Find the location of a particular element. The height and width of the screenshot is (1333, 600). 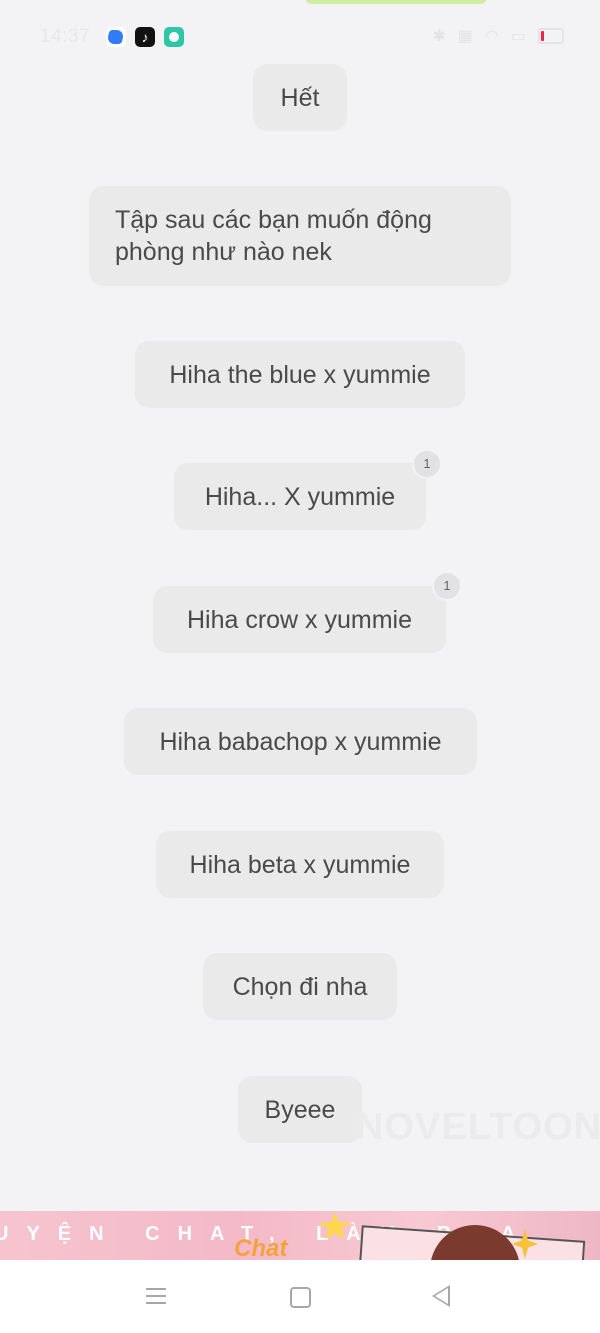

screen-icon: ▭ is located at coordinates (518, 36).